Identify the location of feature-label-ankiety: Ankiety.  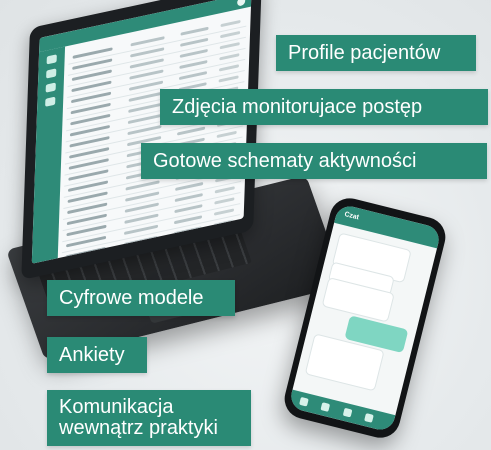
(97, 355).